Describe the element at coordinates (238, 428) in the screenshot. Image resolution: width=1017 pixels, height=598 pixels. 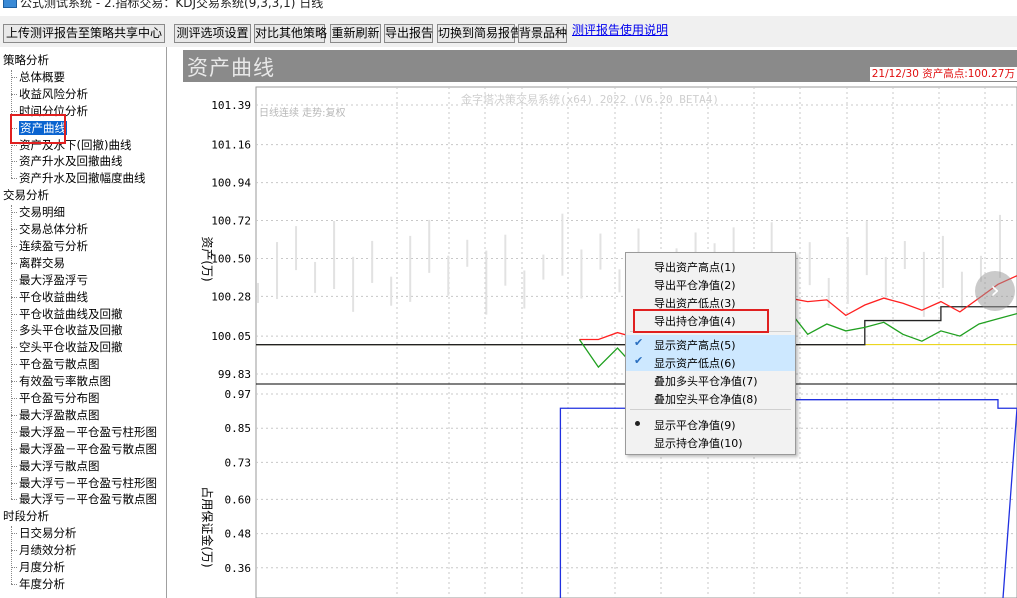
I see `y-tick-label: 0.85` at that location.